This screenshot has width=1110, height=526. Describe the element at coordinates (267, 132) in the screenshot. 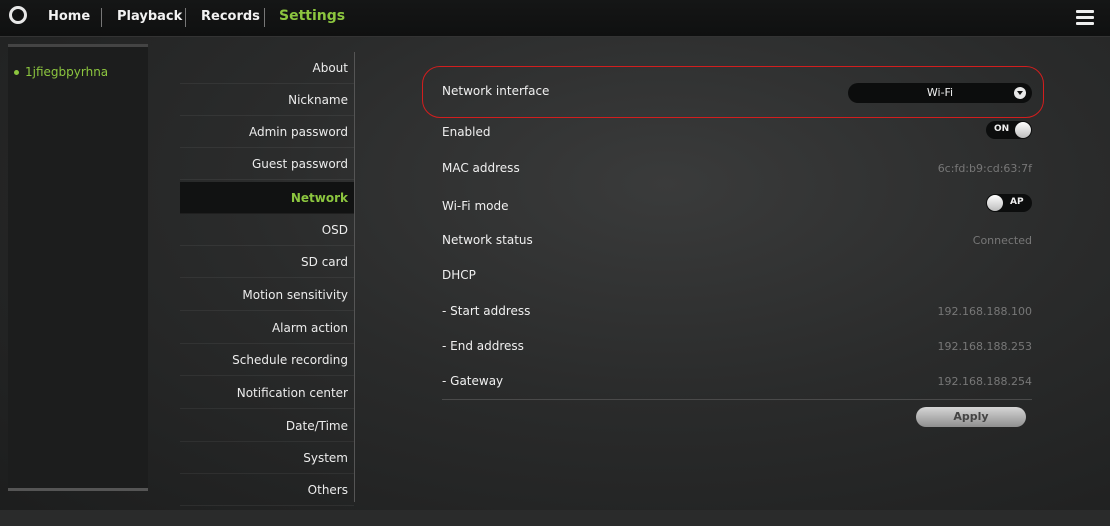

I see `menu-item-admin-password: Admin password` at that location.